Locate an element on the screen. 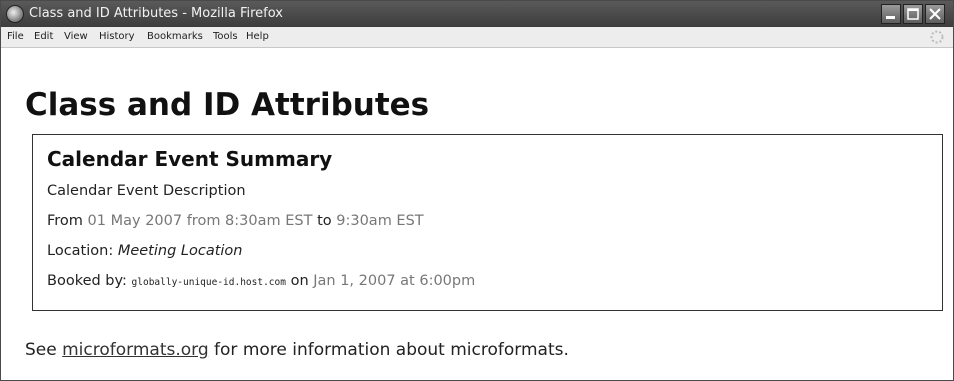 This screenshot has width=954, height=381. booked-label: Booked by: is located at coordinates (87, 281).